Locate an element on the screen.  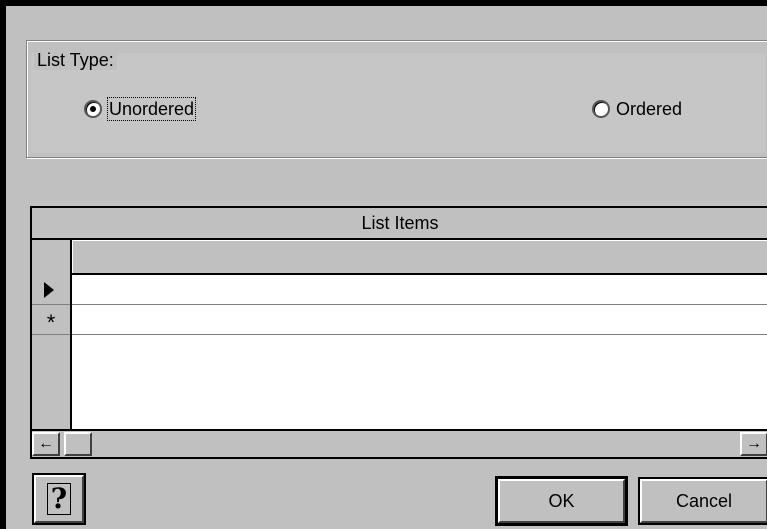
scroll-right-button: → is located at coordinates (753, 444).